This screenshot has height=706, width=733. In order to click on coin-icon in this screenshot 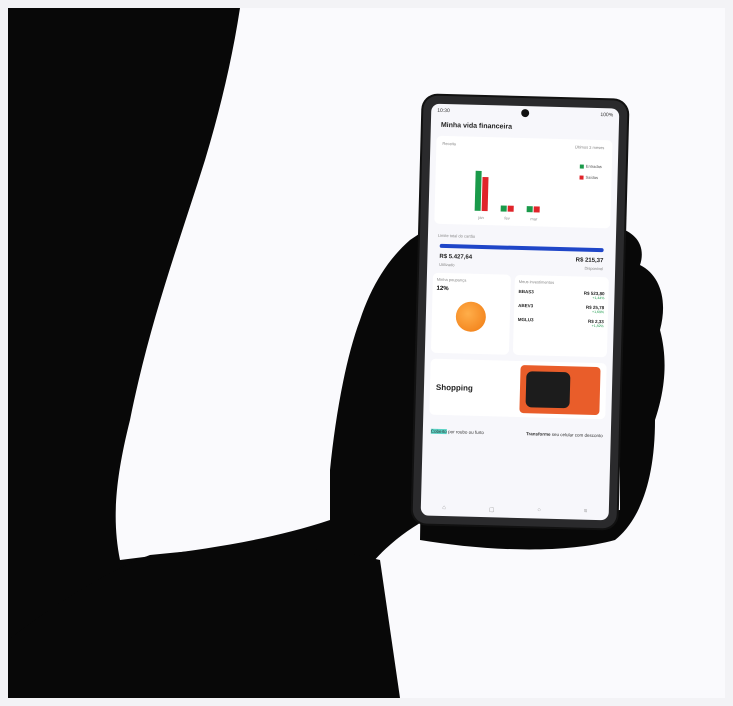, I will do `click(471, 317)`.